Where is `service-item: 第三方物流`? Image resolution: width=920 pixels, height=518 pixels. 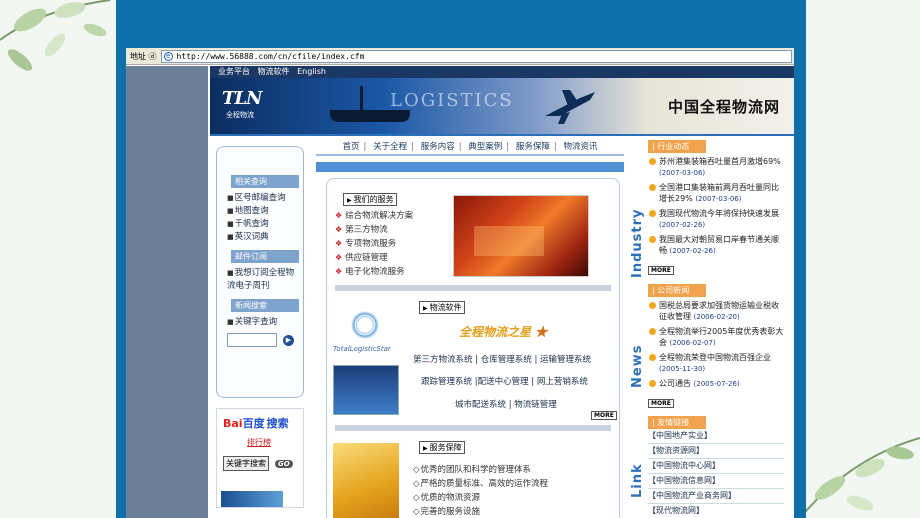 service-item: 第三方物流 is located at coordinates (374, 230).